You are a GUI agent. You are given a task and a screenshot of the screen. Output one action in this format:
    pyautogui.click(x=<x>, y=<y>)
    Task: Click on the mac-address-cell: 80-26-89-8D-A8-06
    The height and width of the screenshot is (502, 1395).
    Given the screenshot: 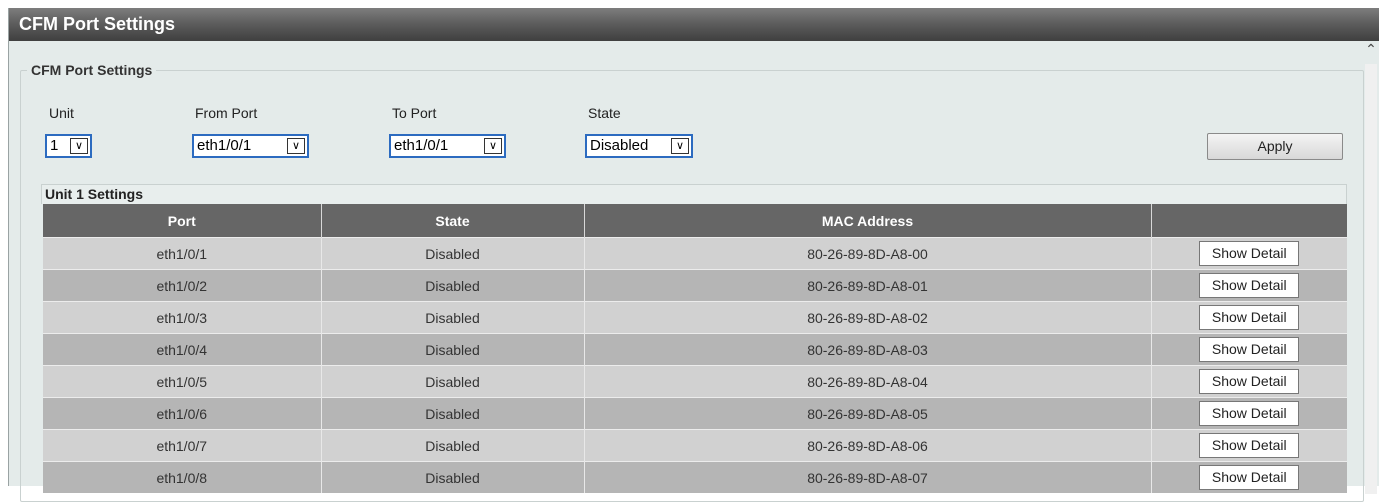 What is the action you would take?
    pyautogui.click(x=868, y=445)
    